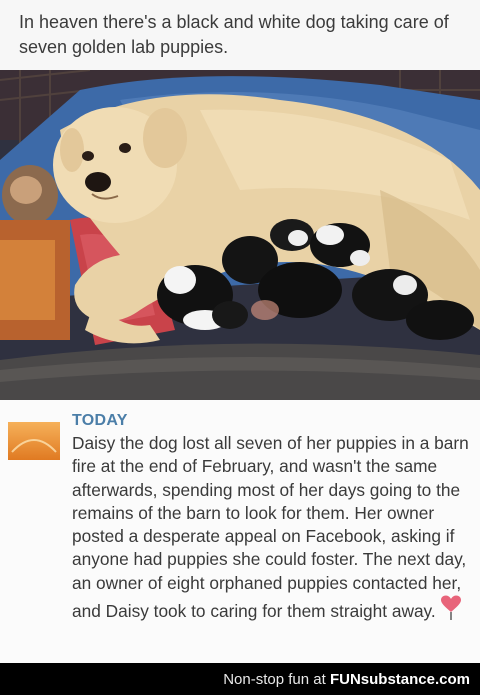 This screenshot has height=695, width=480. I want to click on watermark-footer: Non-stop fun at FUNsubstance.com, so click(240, 679).